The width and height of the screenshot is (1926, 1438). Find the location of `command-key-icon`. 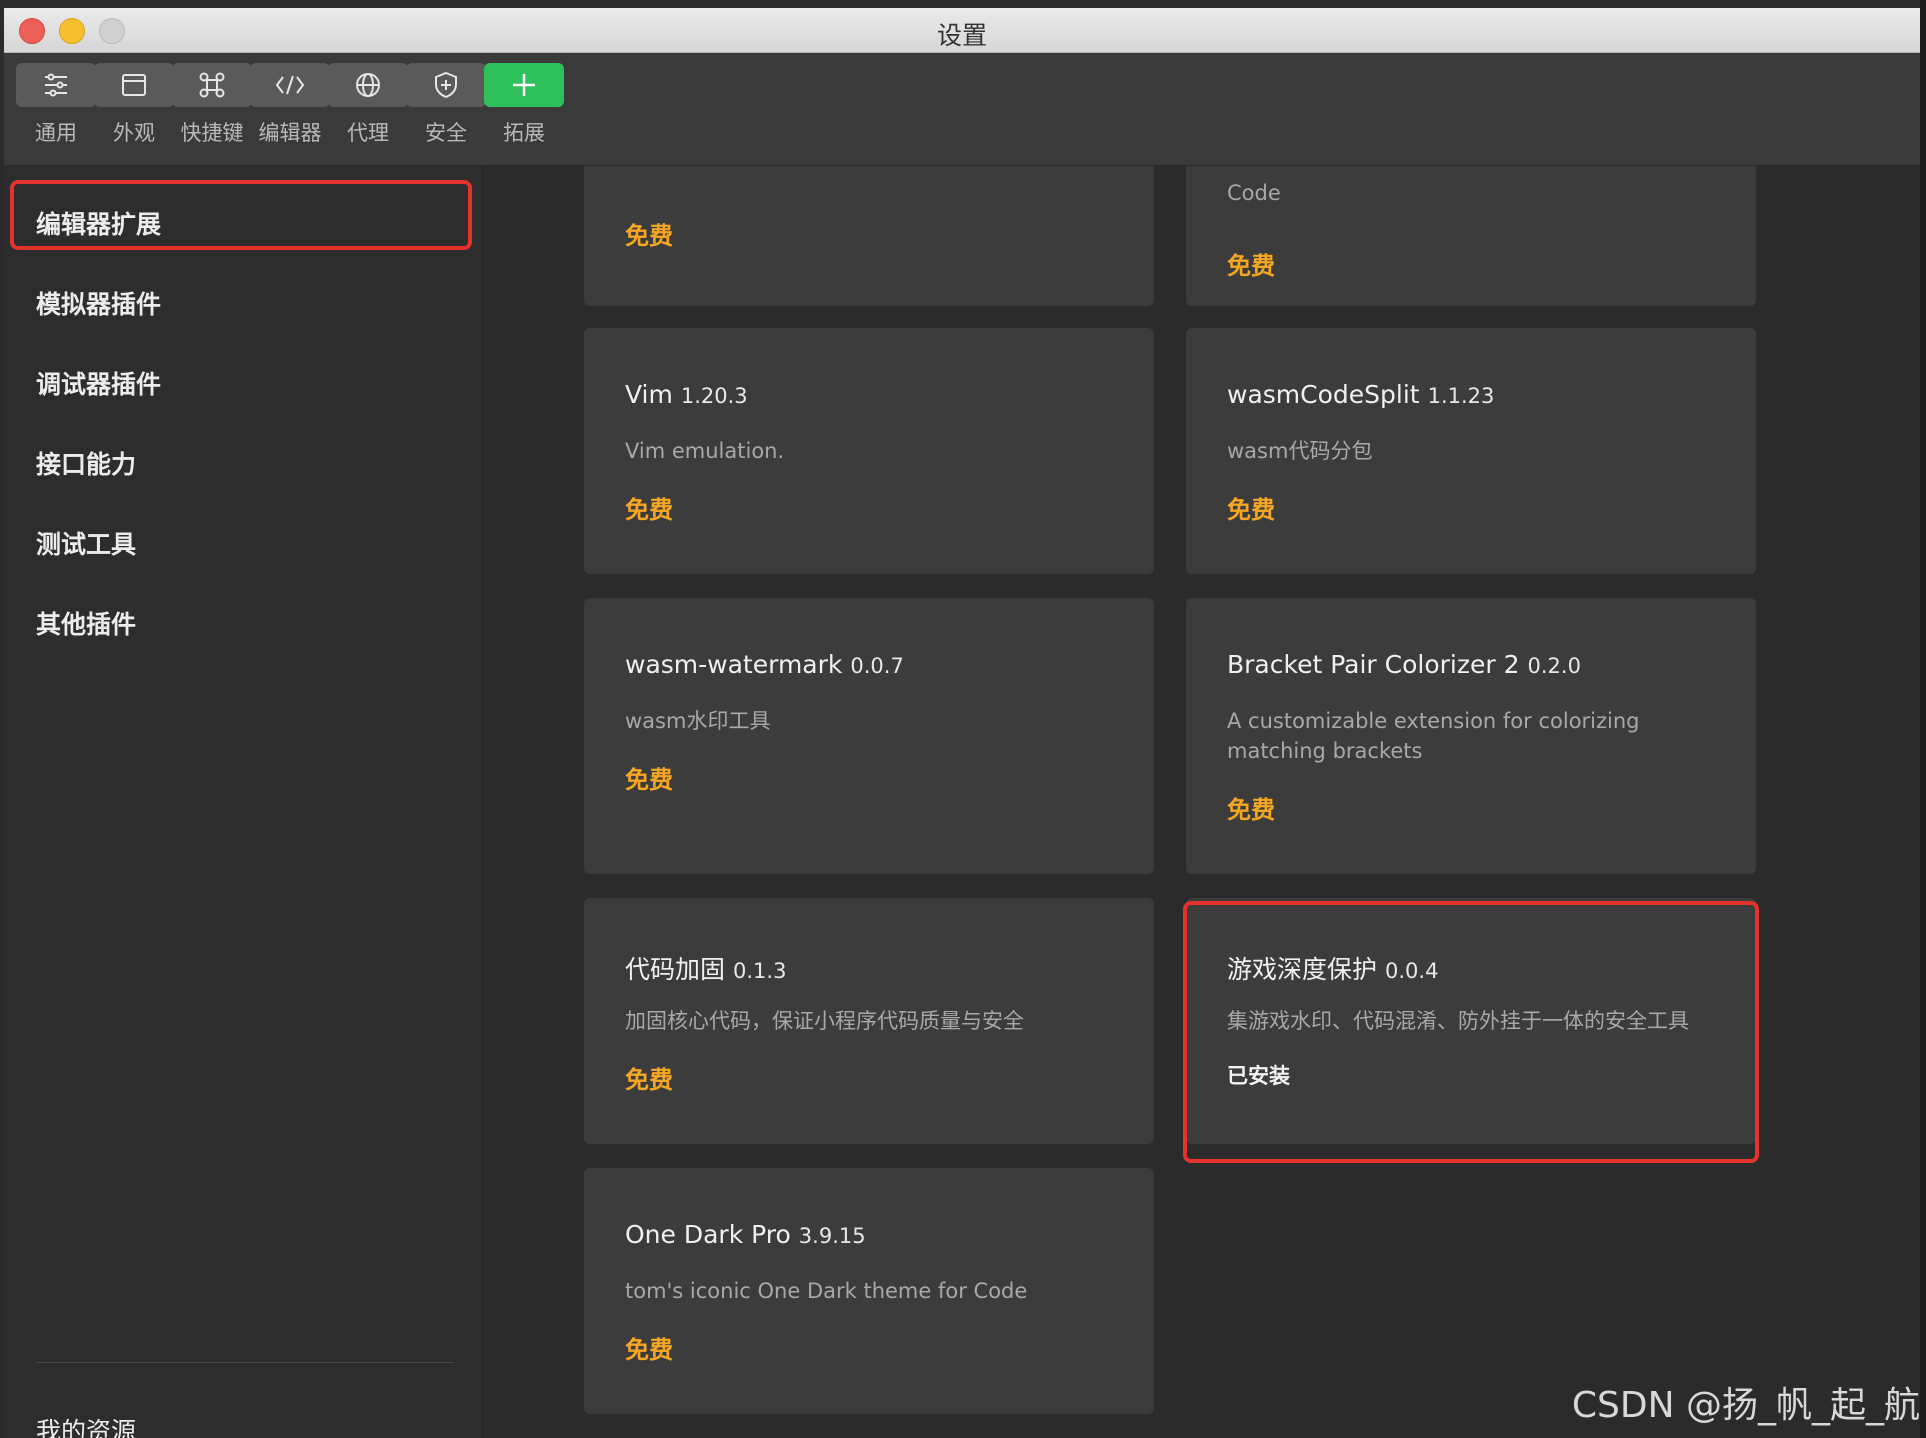

command-key-icon is located at coordinates (212, 85).